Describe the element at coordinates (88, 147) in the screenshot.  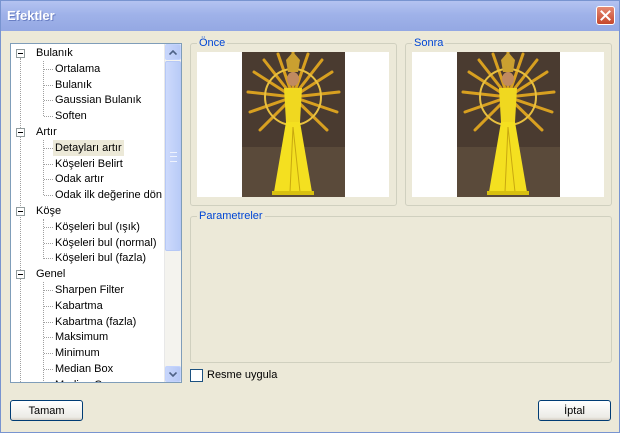
I see `tree-item-selected: Detayları artır` at that location.